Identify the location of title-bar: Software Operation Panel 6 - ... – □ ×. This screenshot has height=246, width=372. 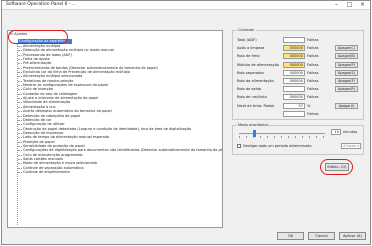
(186, 5).